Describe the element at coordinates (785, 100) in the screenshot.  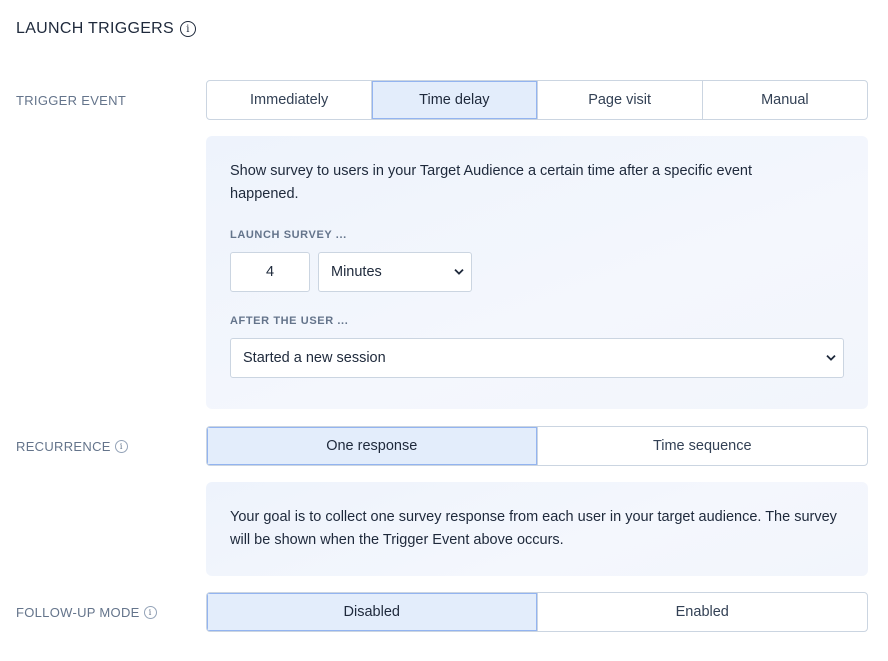
I see `trigger-option-manual: Manual` at that location.